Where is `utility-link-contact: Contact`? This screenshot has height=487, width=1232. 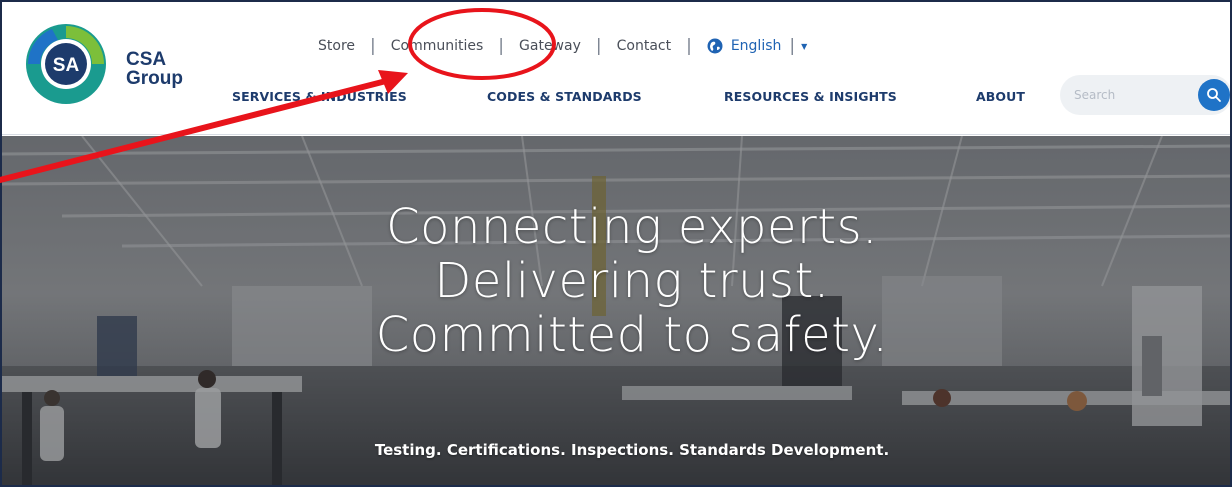 utility-link-contact: Contact is located at coordinates (644, 46).